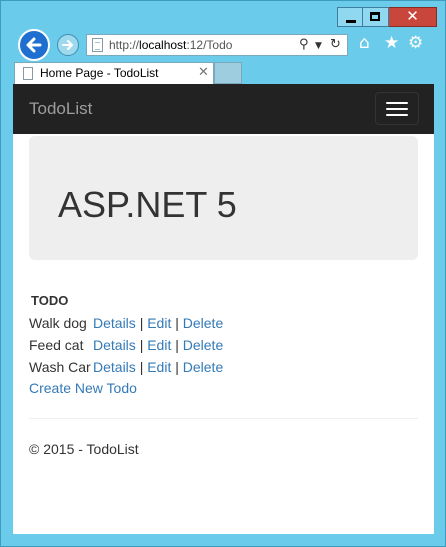  What do you see at coordinates (58, 323) in the screenshot?
I see `todo-item-name: Walk dog` at bounding box center [58, 323].